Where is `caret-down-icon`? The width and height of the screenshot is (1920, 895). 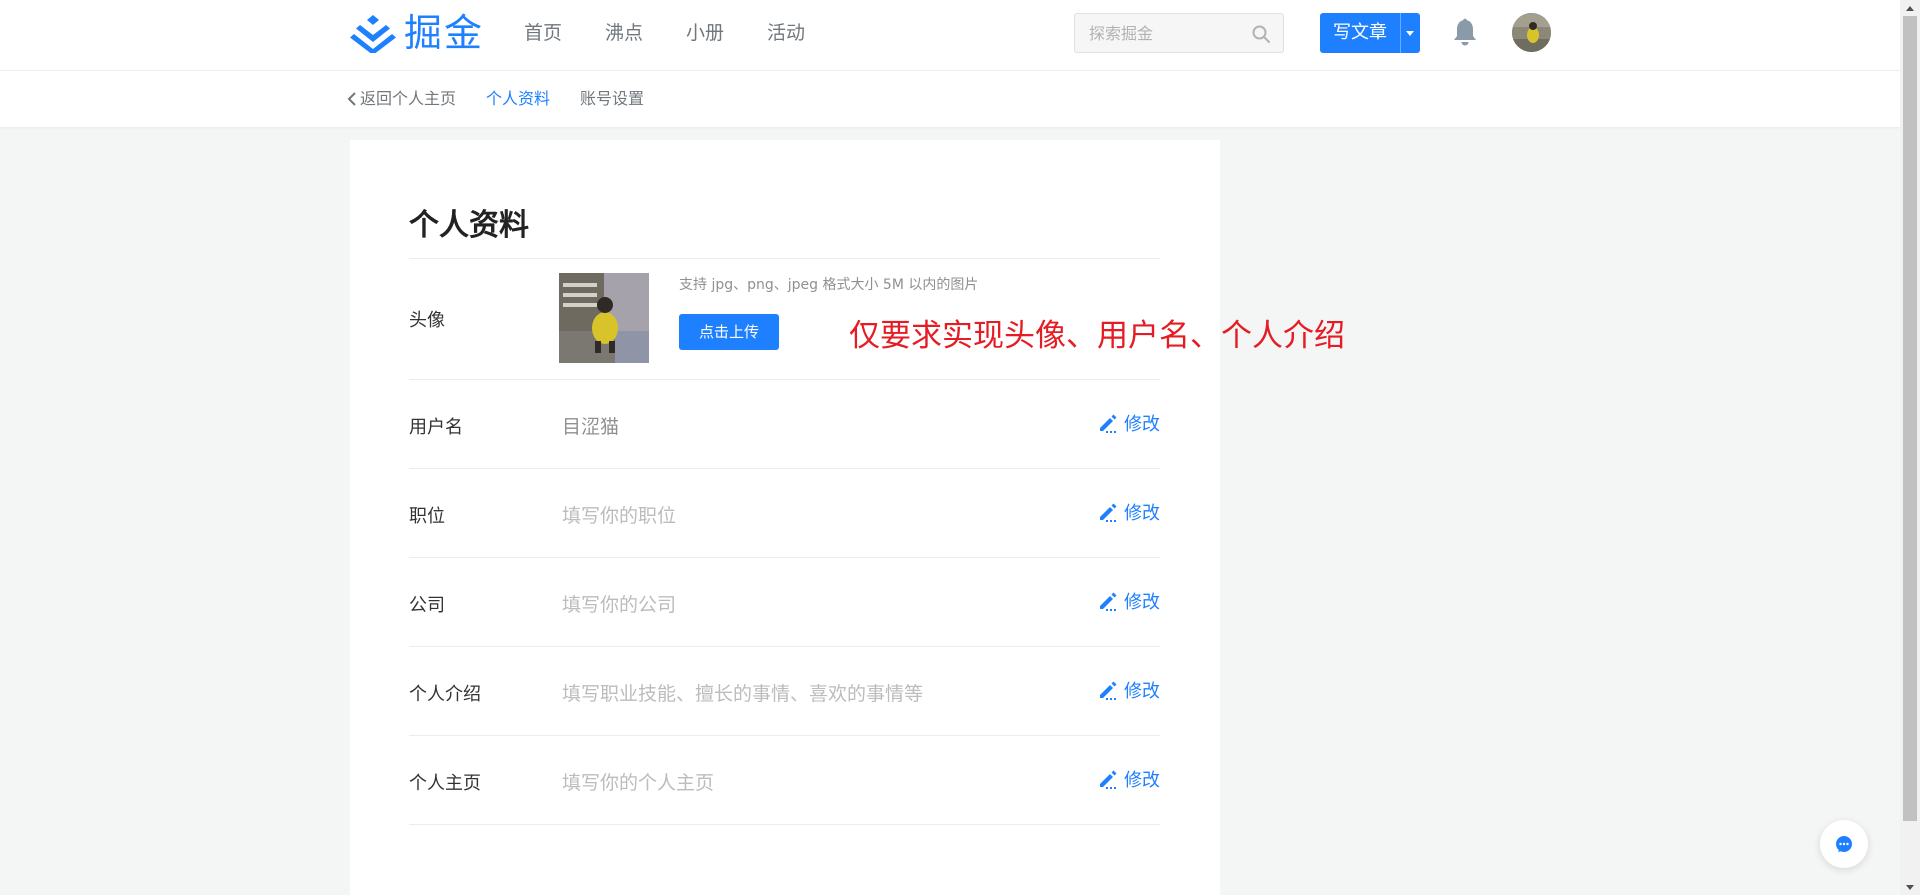
caret-down-icon is located at coordinates (1410, 33).